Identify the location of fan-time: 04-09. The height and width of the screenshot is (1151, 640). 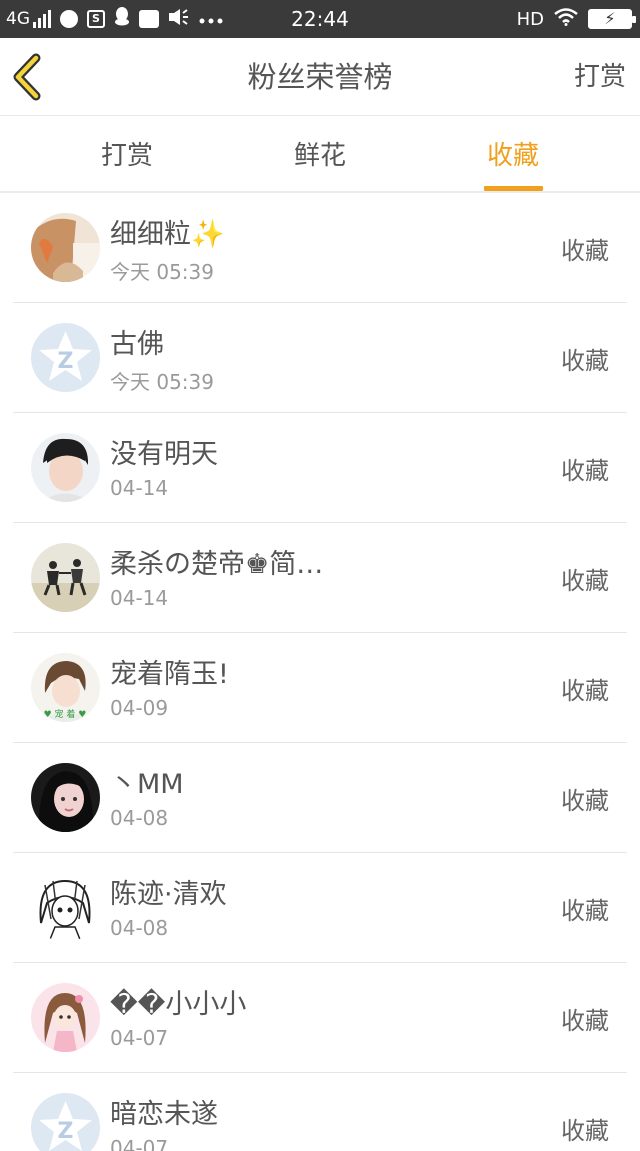
(139, 708).